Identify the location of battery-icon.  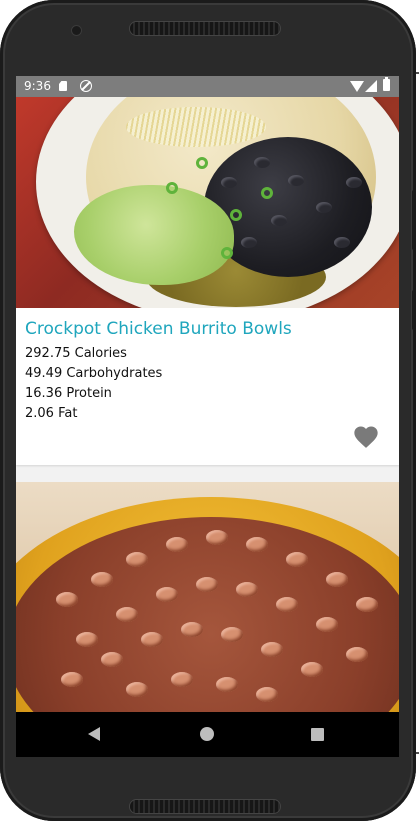
(386, 84).